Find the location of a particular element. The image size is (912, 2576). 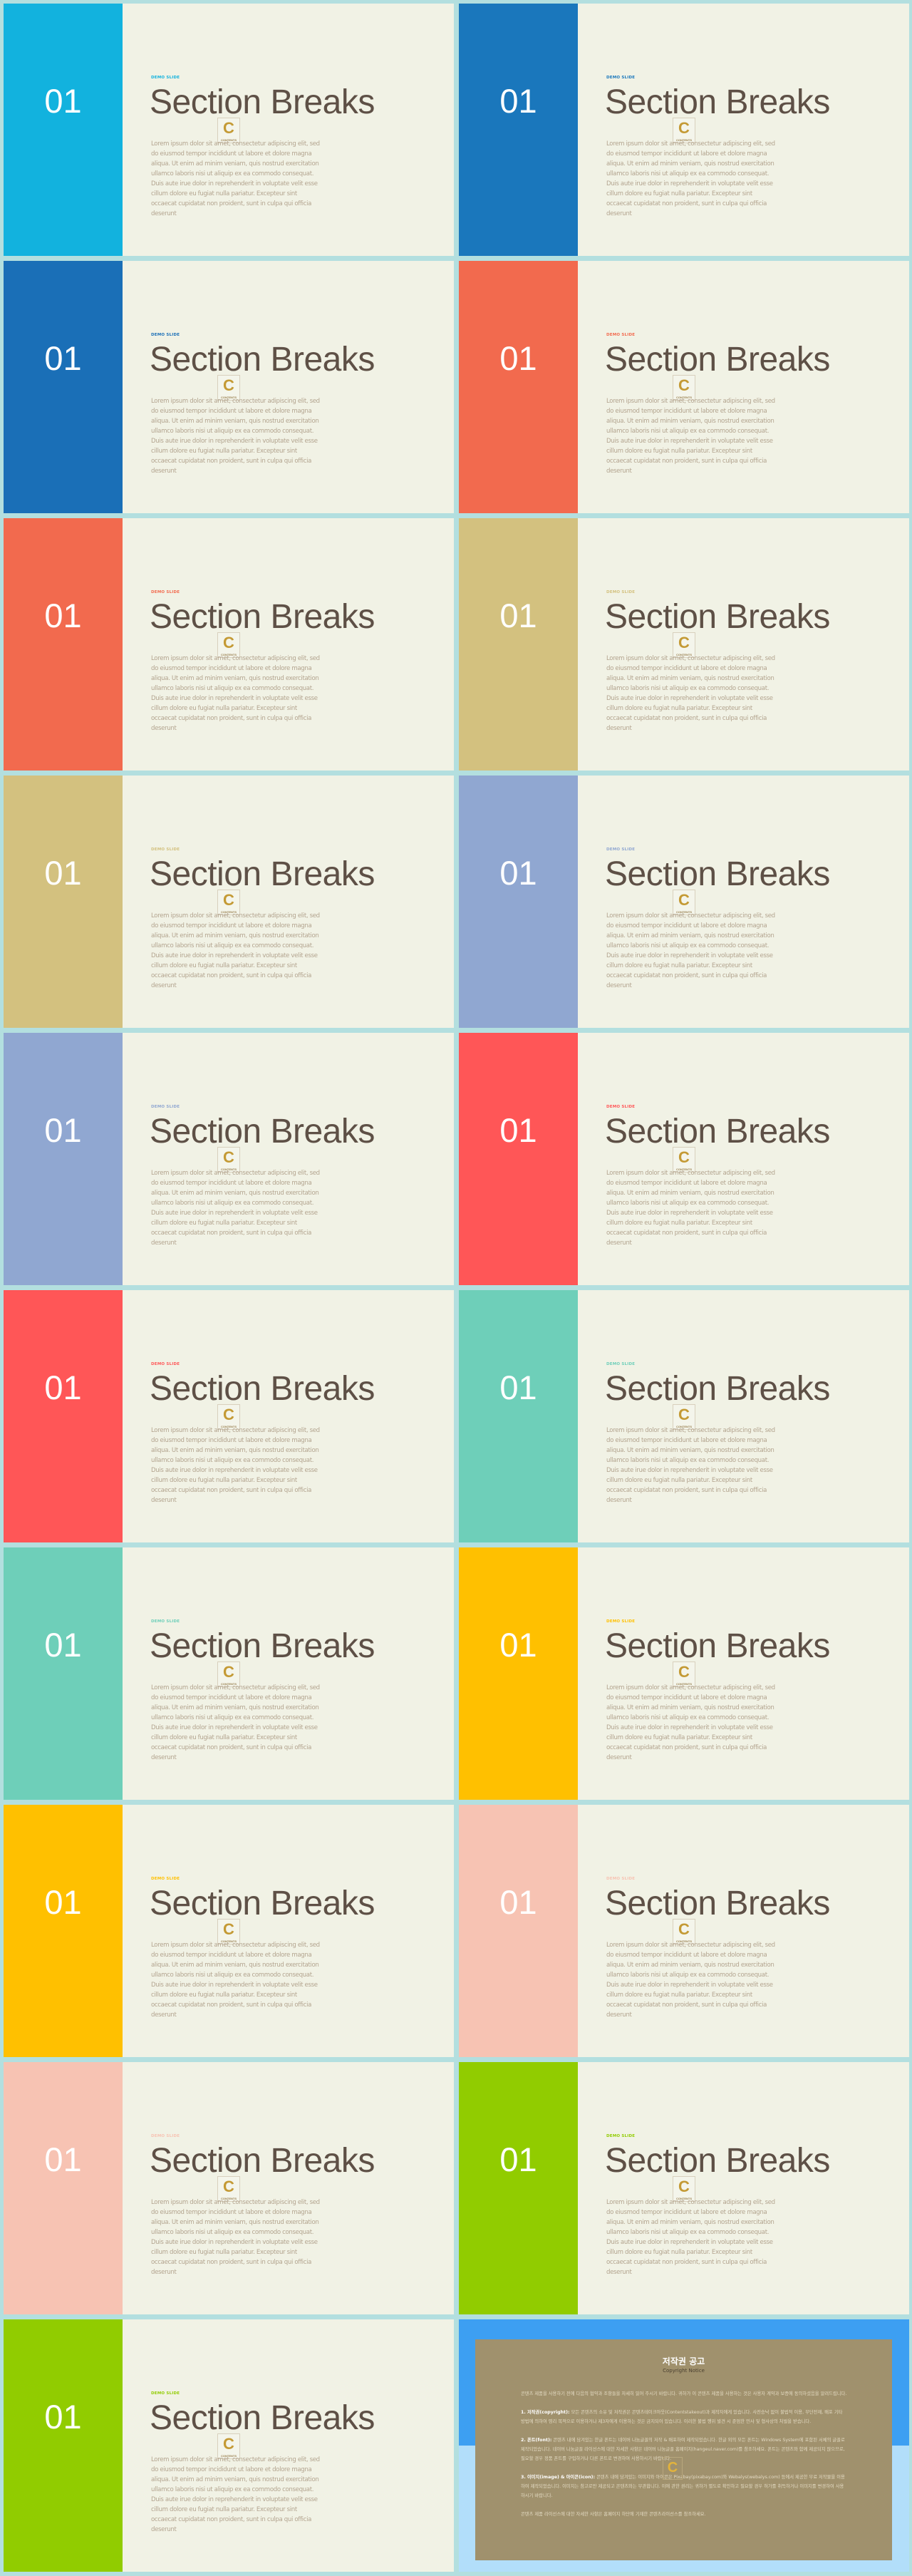

notice-item-heading: 3. 이미지(image) & 아이콘(icon): is located at coordinates (558, 2477).